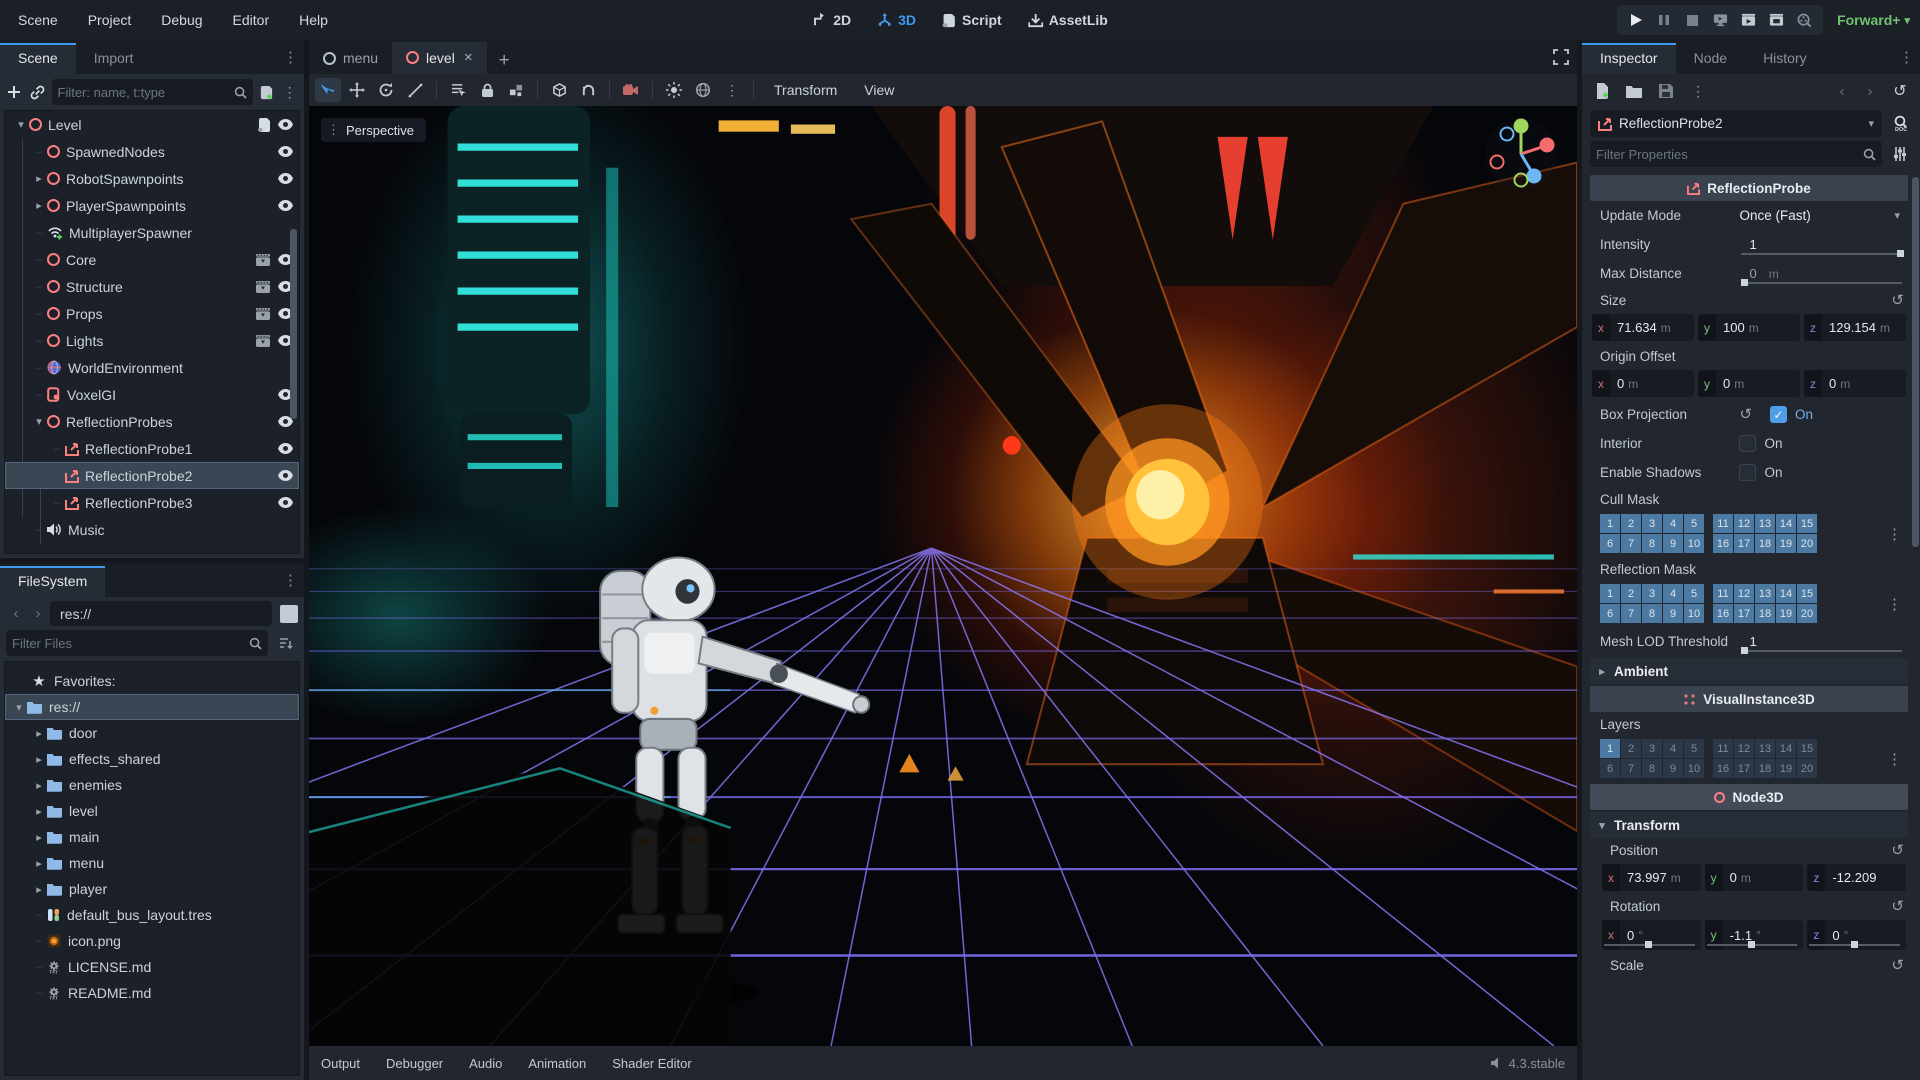  I want to click on lock-button, so click(487, 90).